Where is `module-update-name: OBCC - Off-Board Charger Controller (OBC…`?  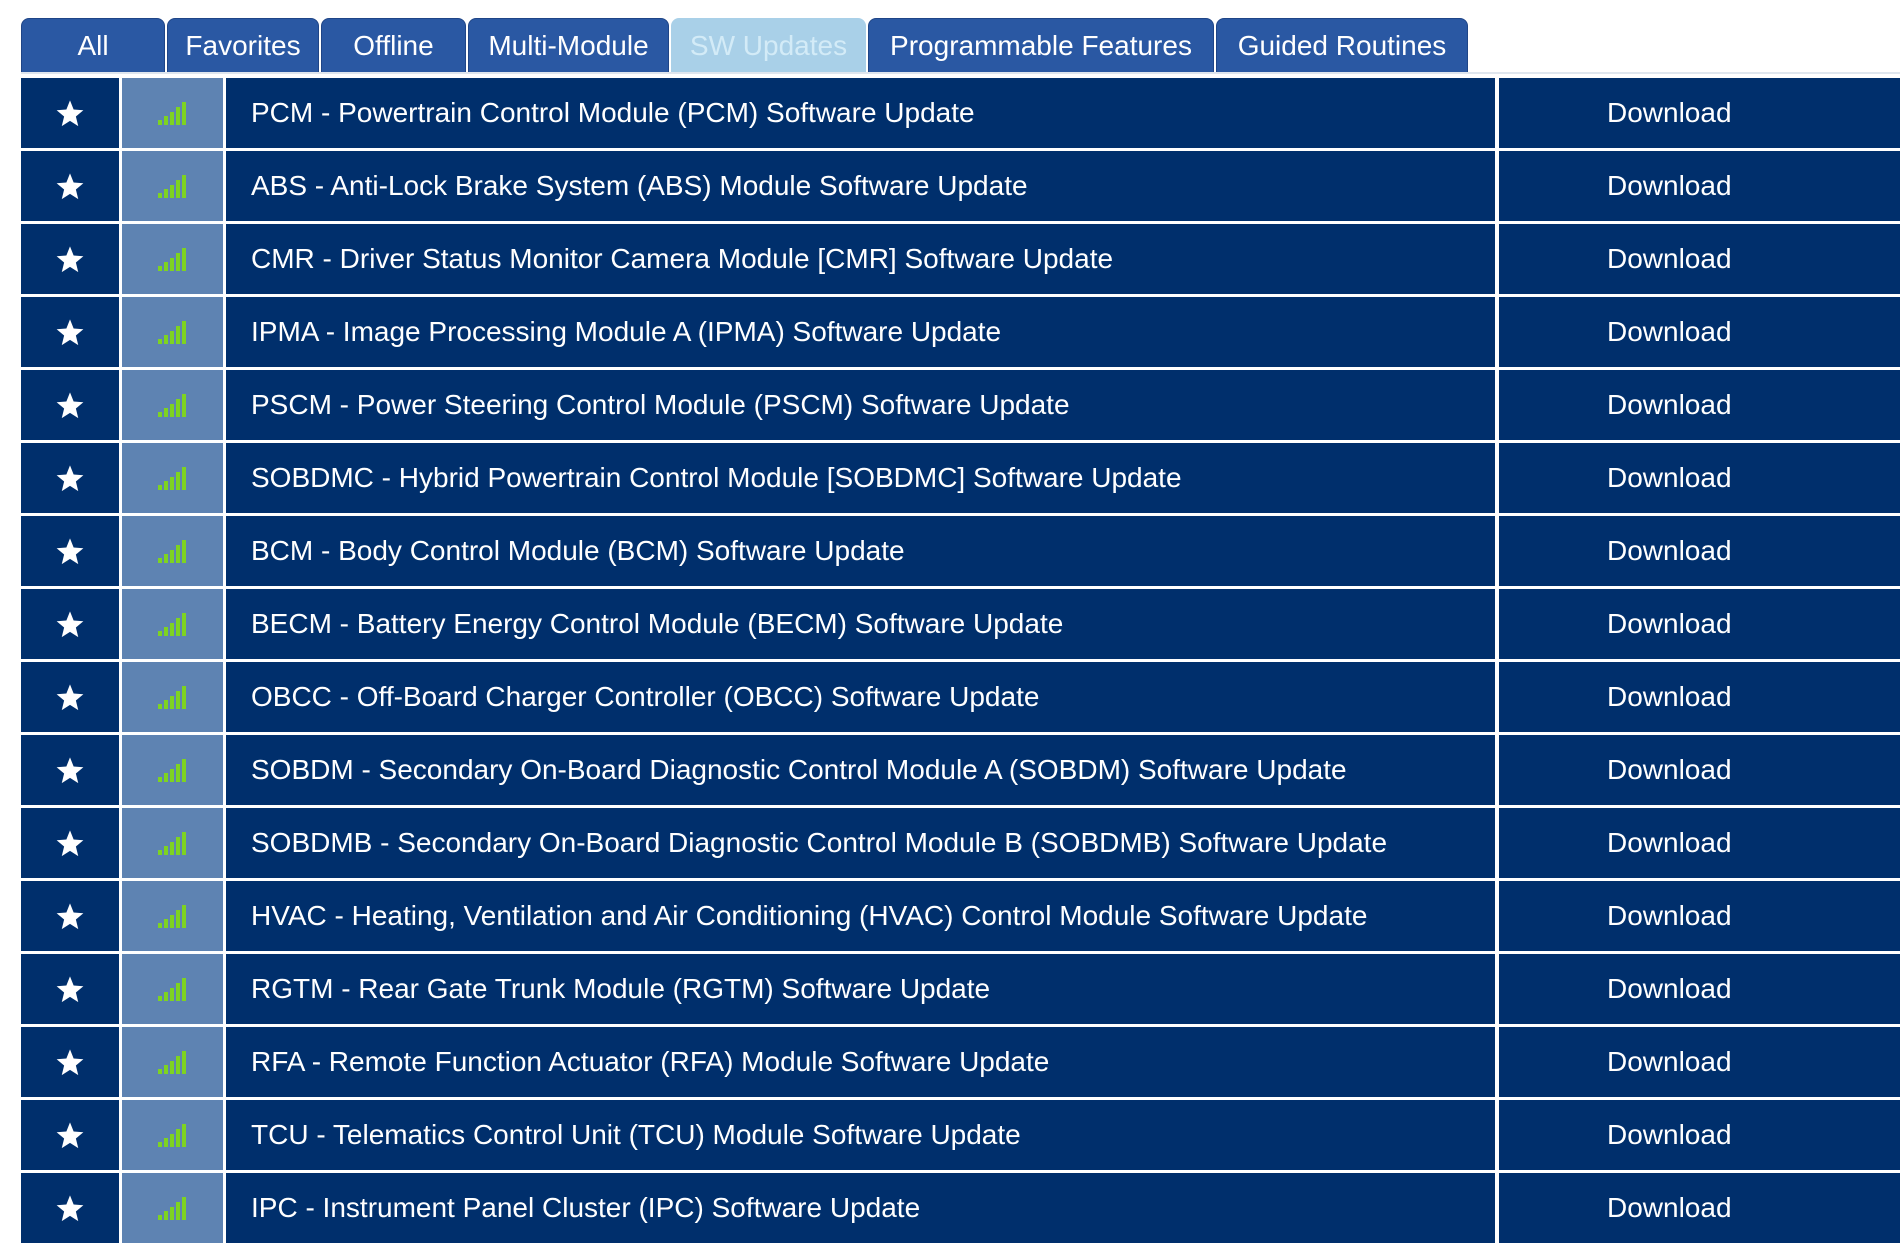
module-update-name: OBCC - Off-Board Charger Controller (OBC… is located at coordinates (860, 697).